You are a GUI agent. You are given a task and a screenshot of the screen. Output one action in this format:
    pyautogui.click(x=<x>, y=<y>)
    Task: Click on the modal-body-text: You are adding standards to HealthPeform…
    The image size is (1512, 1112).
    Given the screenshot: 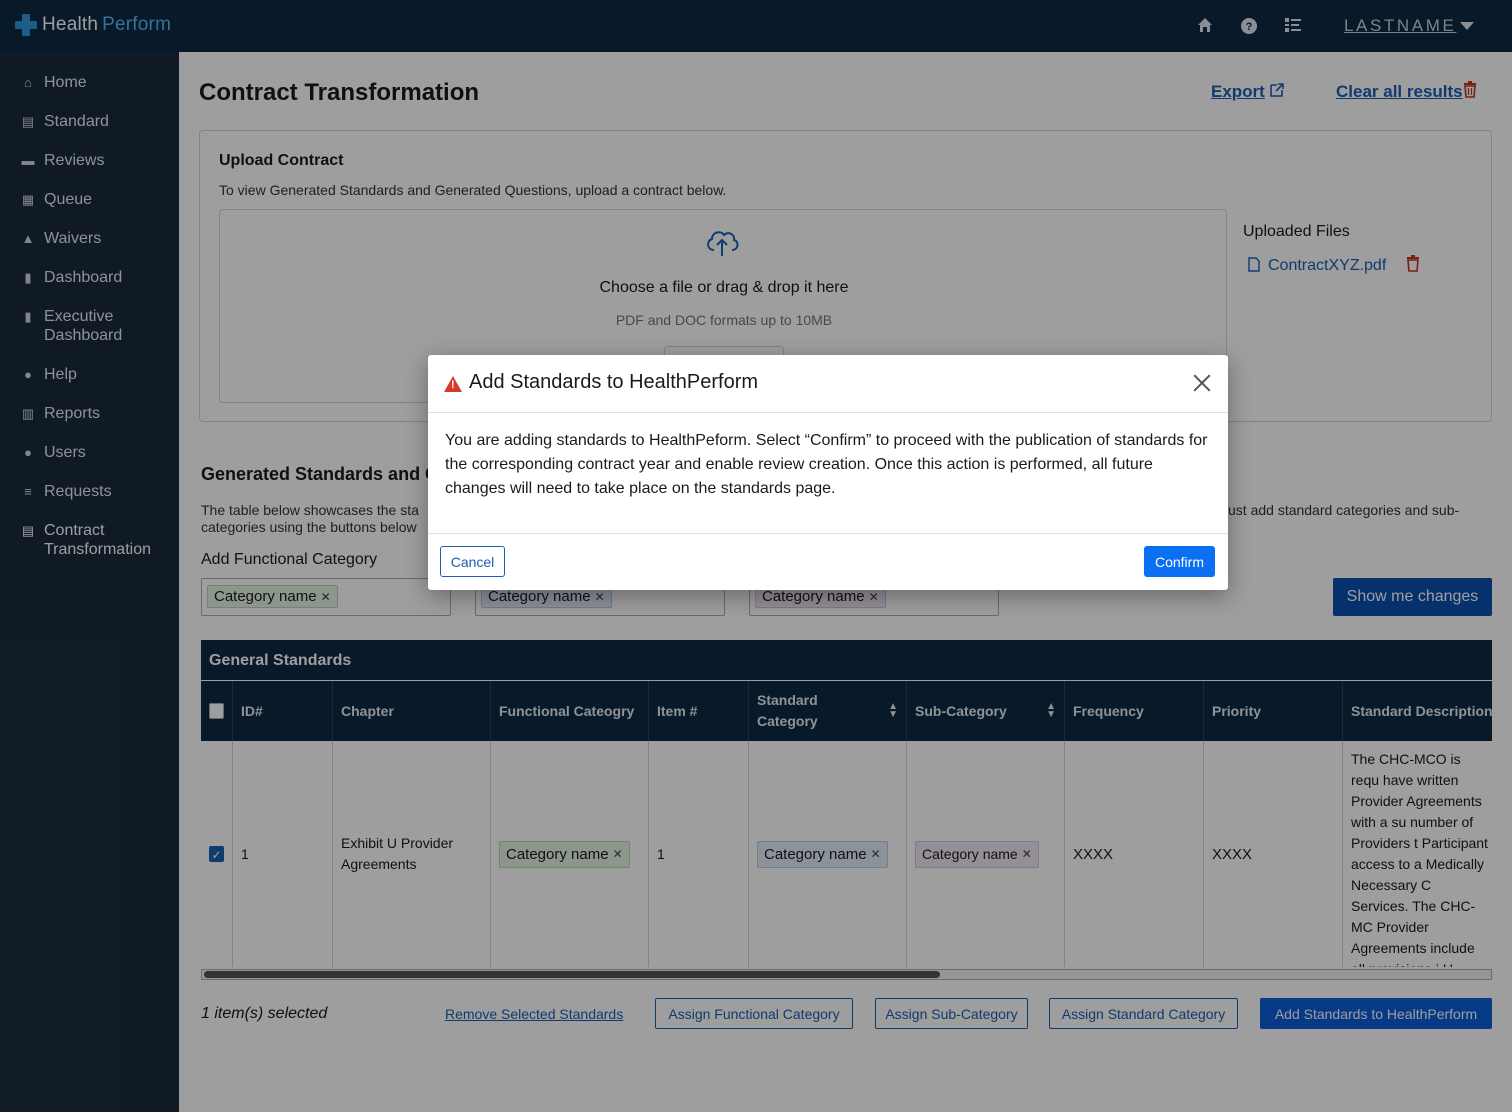 What is the action you would take?
    pyautogui.click(x=826, y=464)
    